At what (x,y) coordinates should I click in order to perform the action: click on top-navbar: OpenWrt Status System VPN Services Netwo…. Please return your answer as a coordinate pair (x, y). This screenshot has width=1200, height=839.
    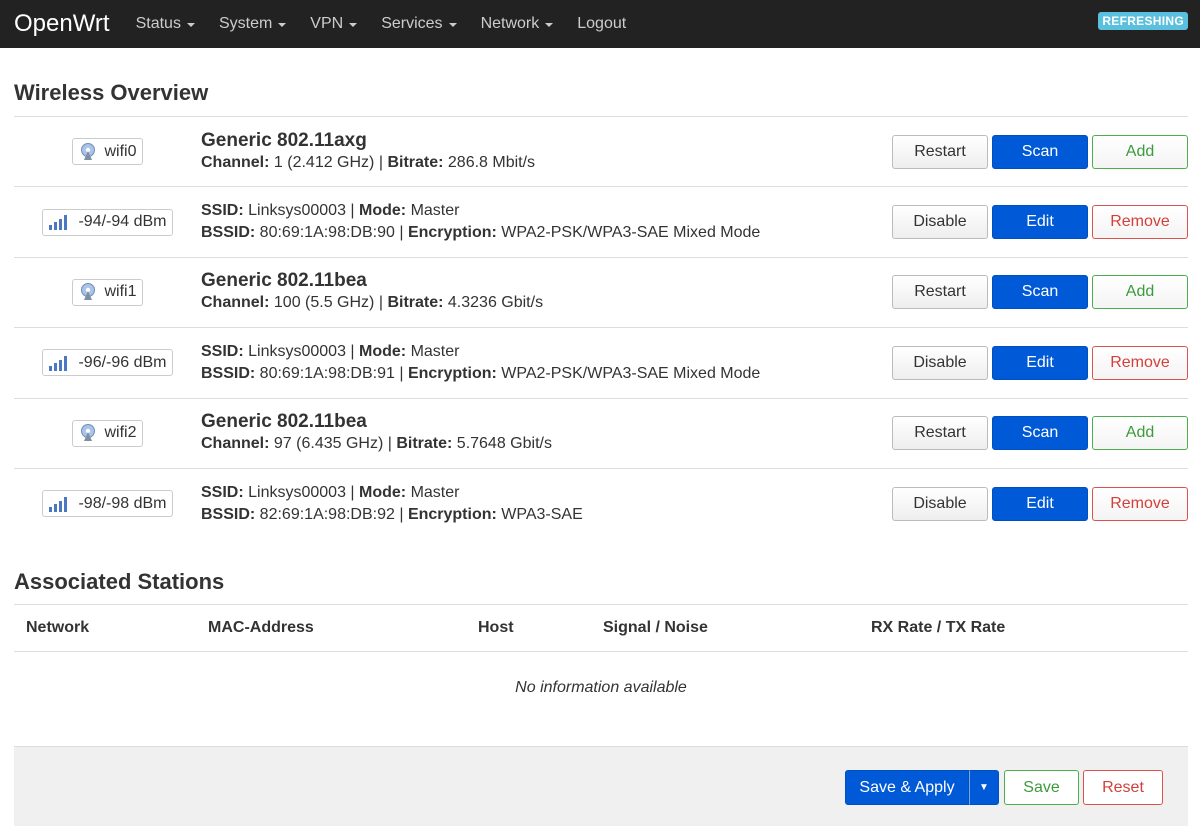
    Looking at the image, I should click on (600, 24).